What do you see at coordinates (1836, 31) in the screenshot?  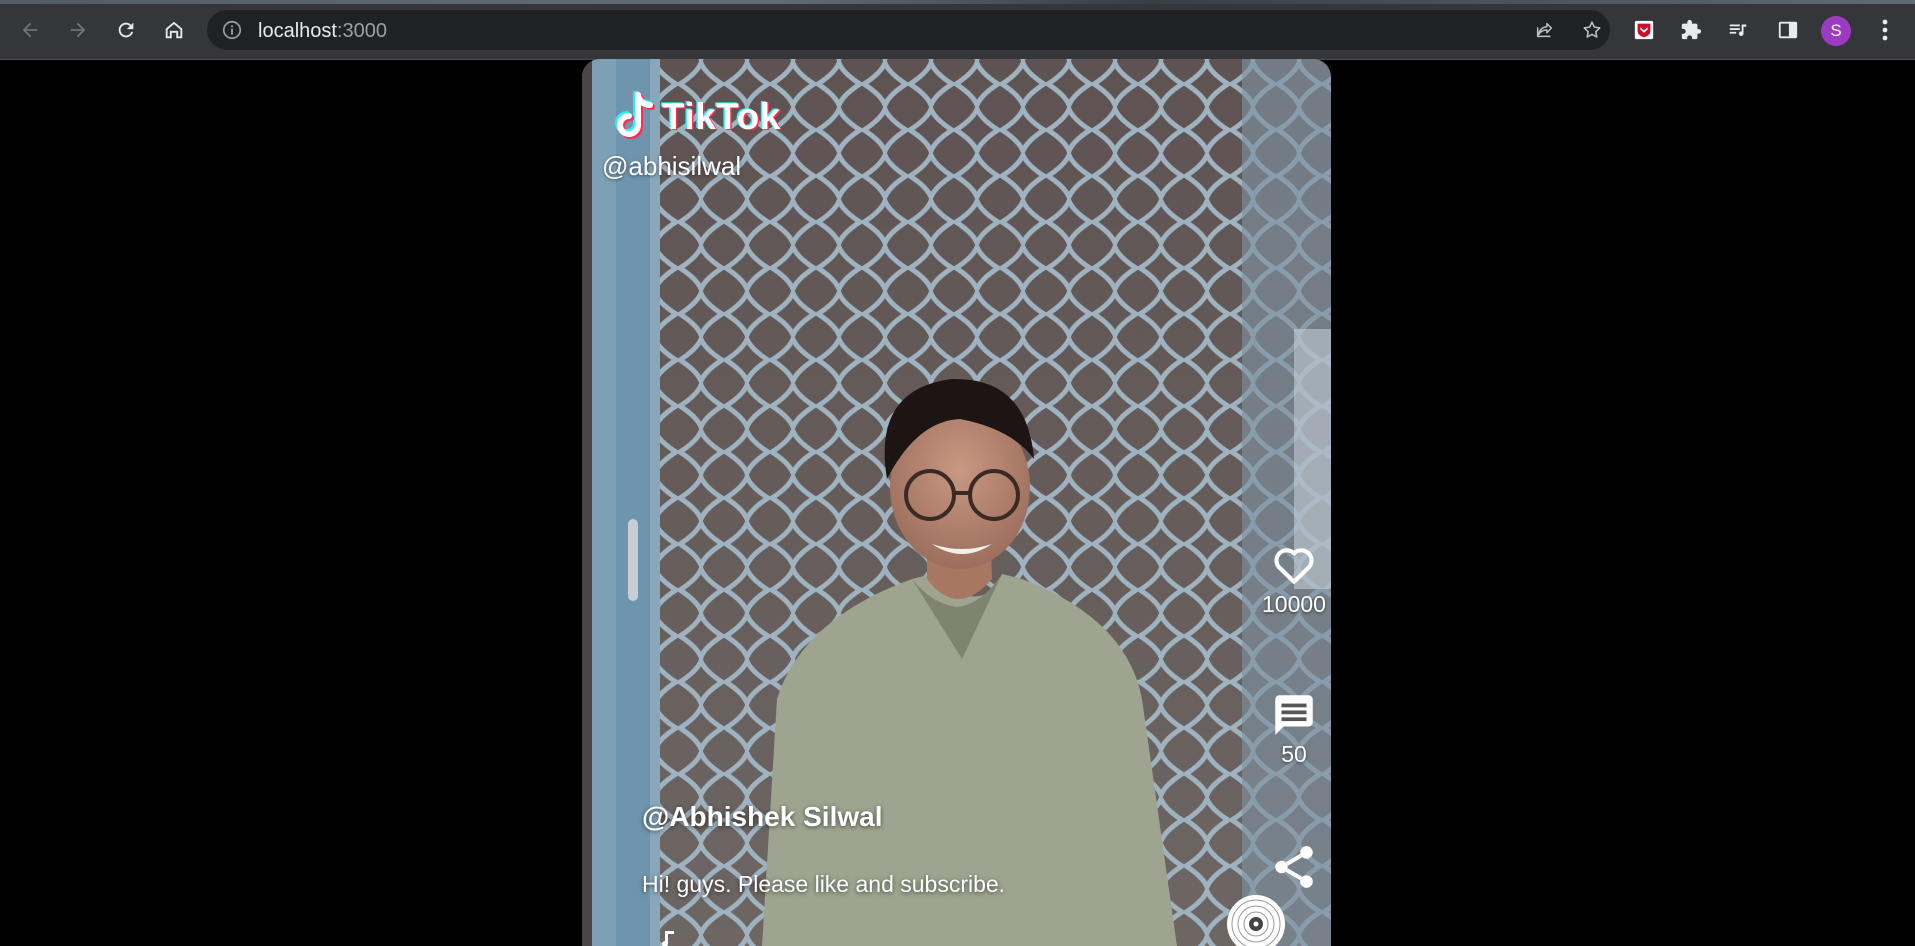 I see `profile-avatar: S` at bounding box center [1836, 31].